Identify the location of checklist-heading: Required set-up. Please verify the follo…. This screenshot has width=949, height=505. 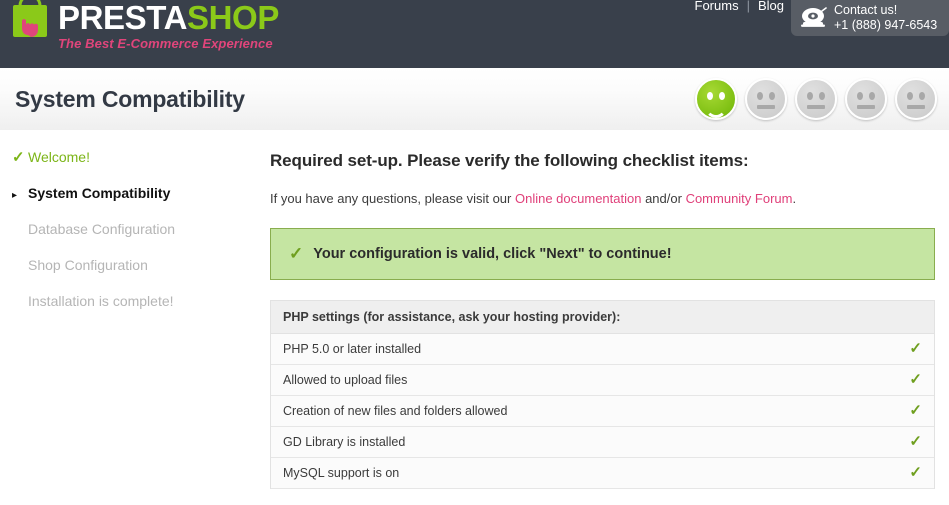
(509, 160).